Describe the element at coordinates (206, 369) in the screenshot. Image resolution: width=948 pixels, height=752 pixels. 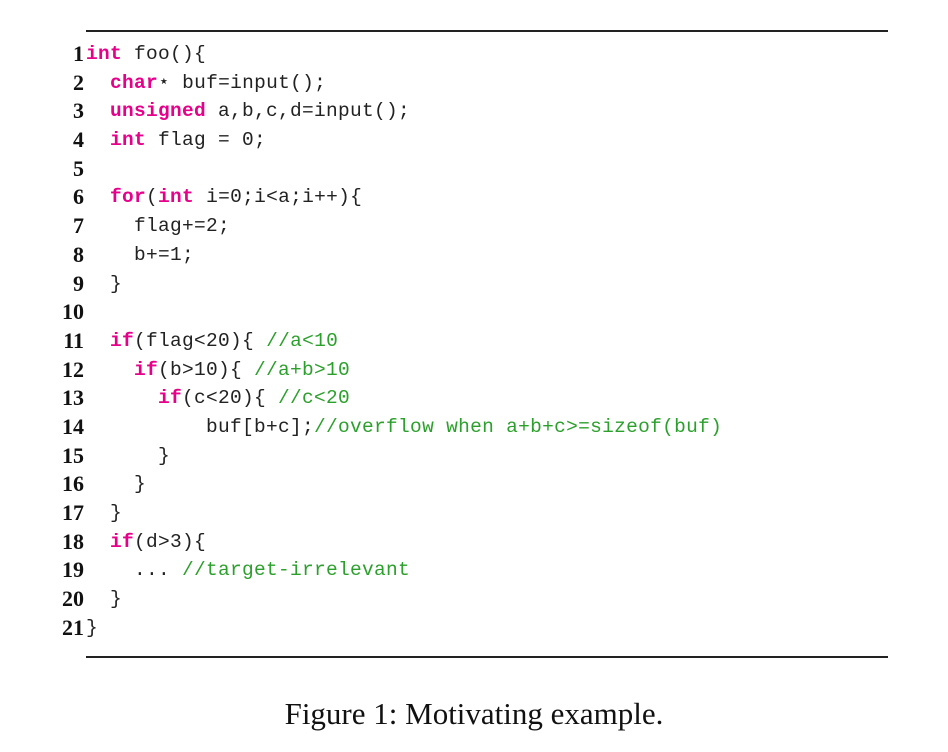
I see `code-text: (b>10){` at that location.